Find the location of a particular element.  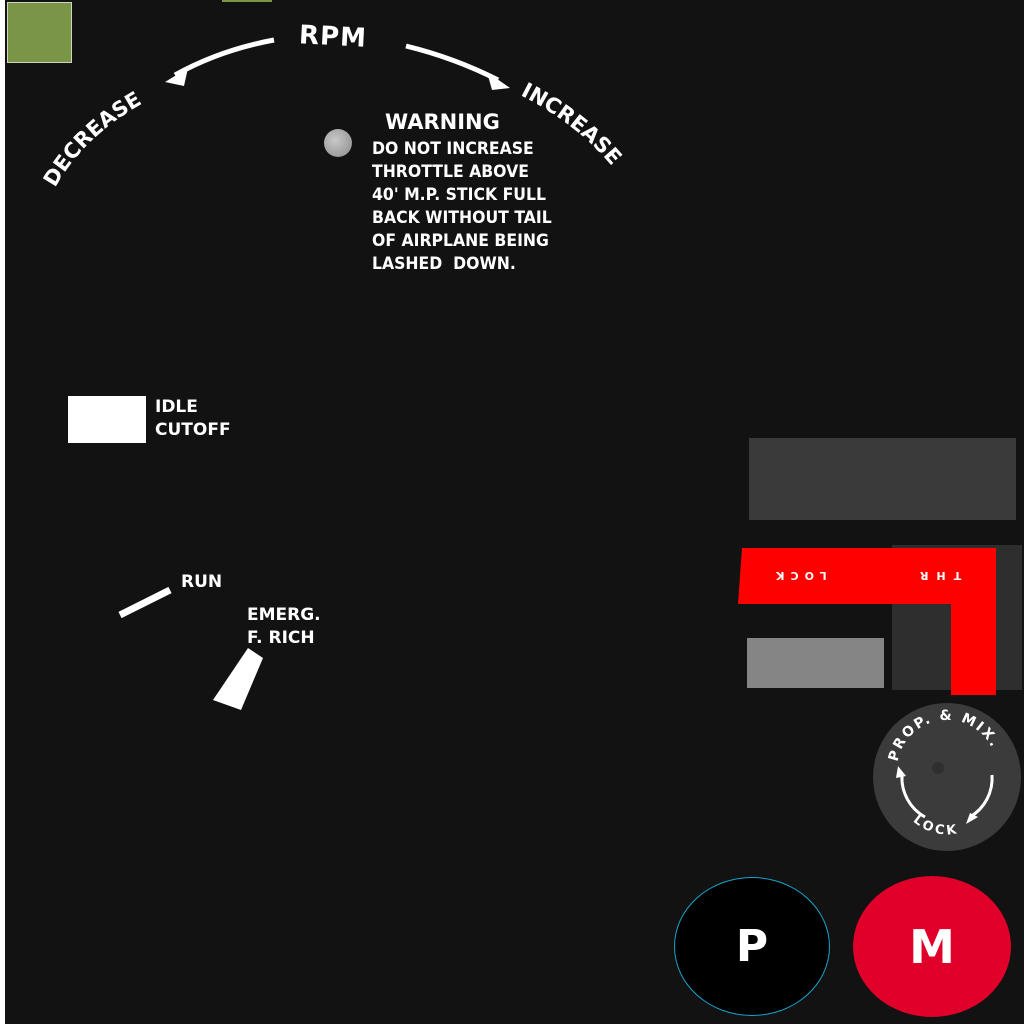

p-button: P is located at coordinates (752, 946).